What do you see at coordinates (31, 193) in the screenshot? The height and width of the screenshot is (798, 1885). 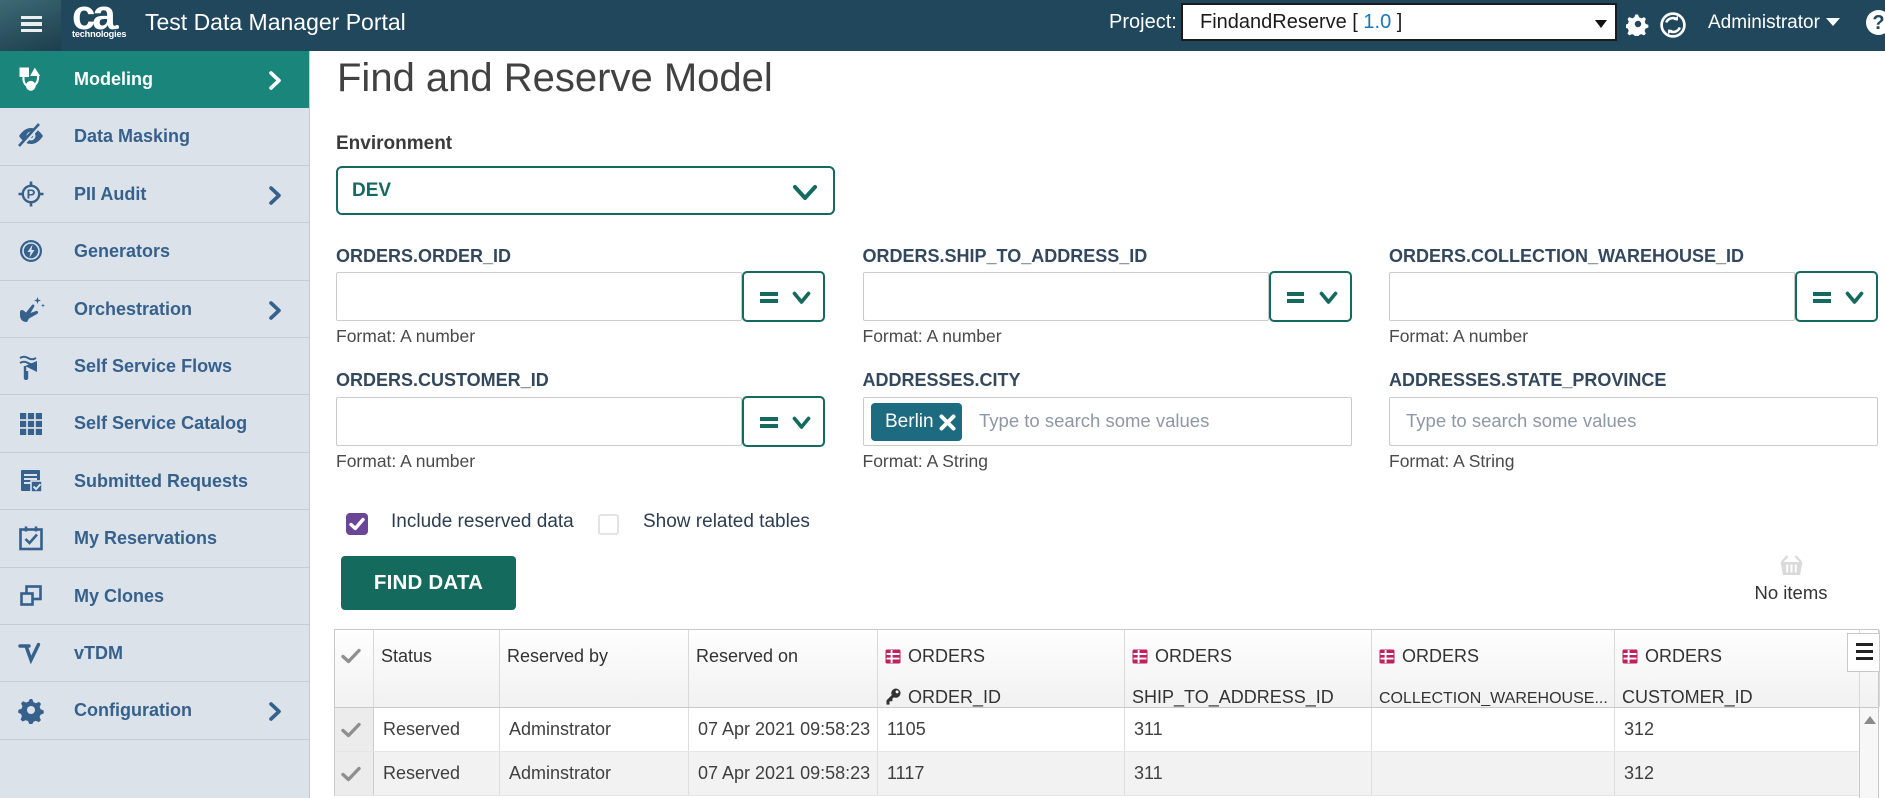 I see `svg-text: P` at bounding box center [31, 193].